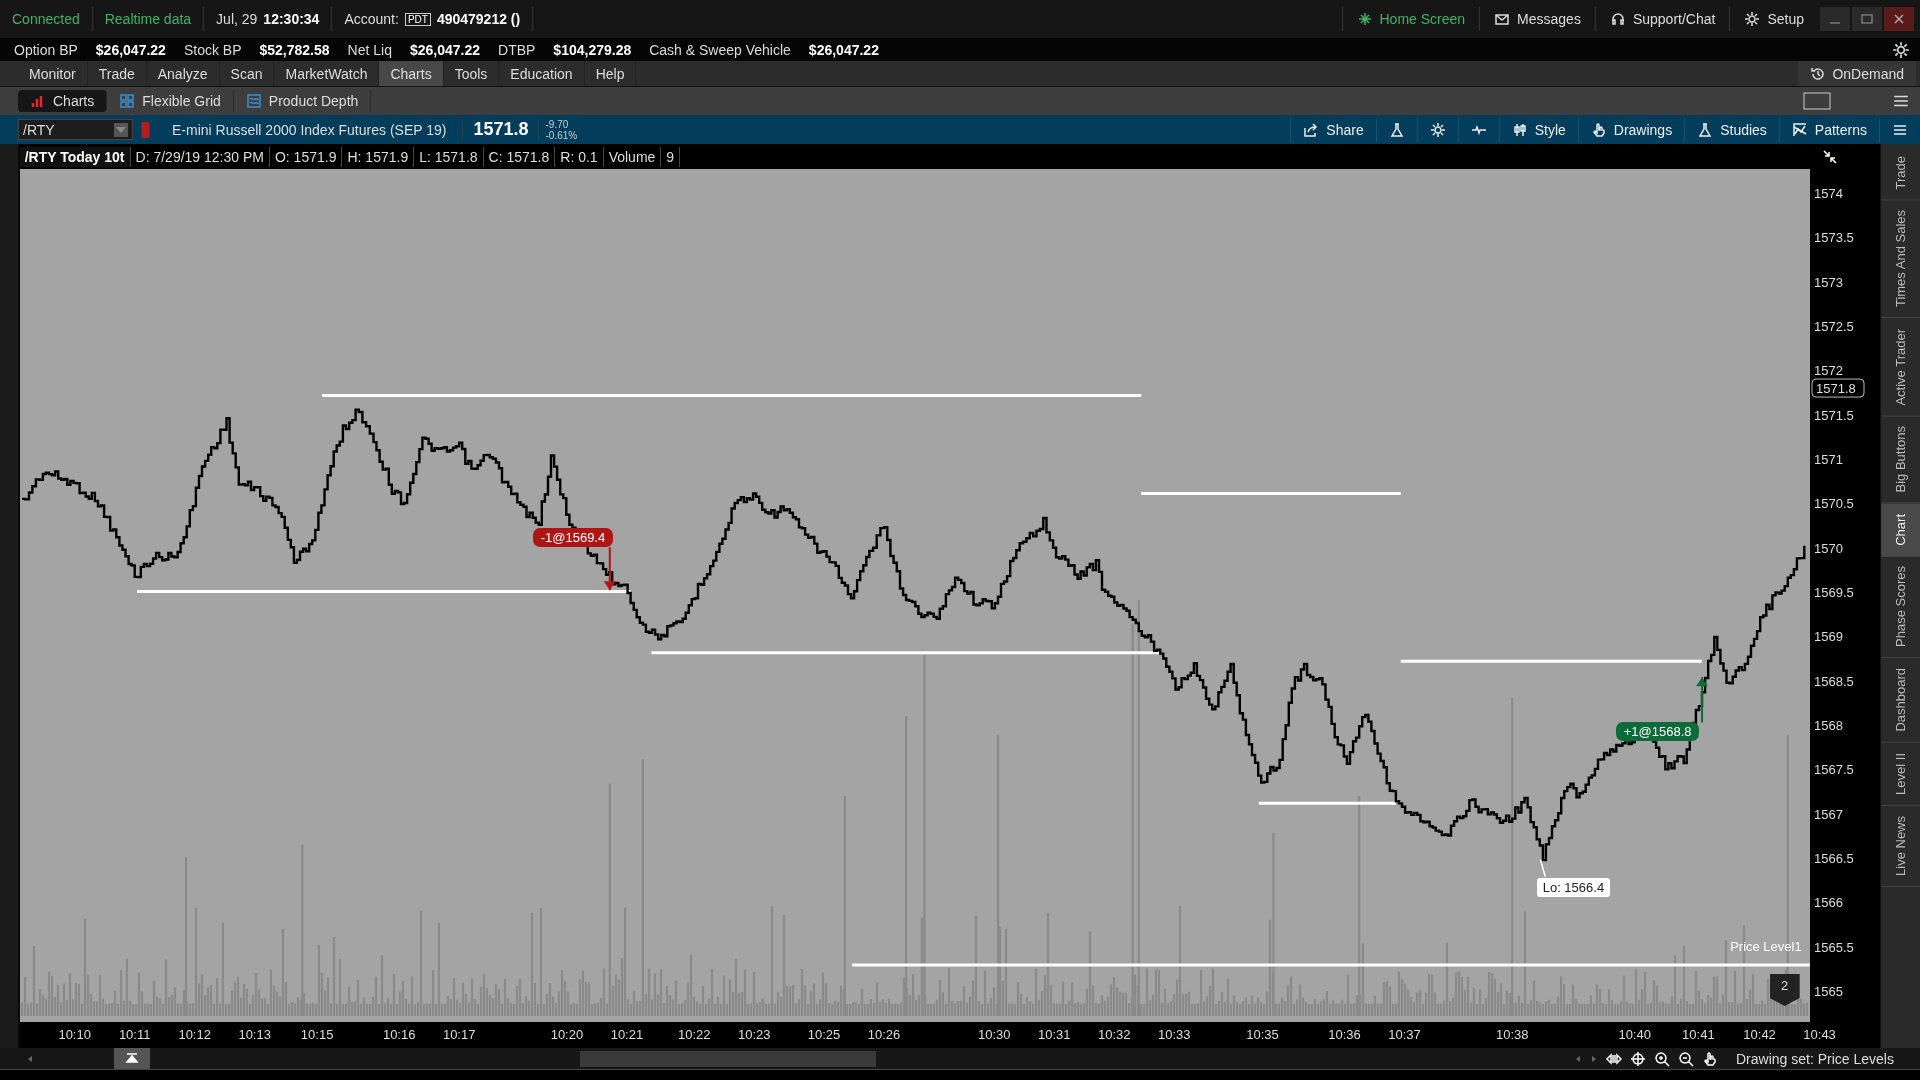 The width and height of the screenshot is (1920, 1080). Describe the element at coordinates (1828, 637) in the screenshot. I see `price-tick-label: 1569` at that location.